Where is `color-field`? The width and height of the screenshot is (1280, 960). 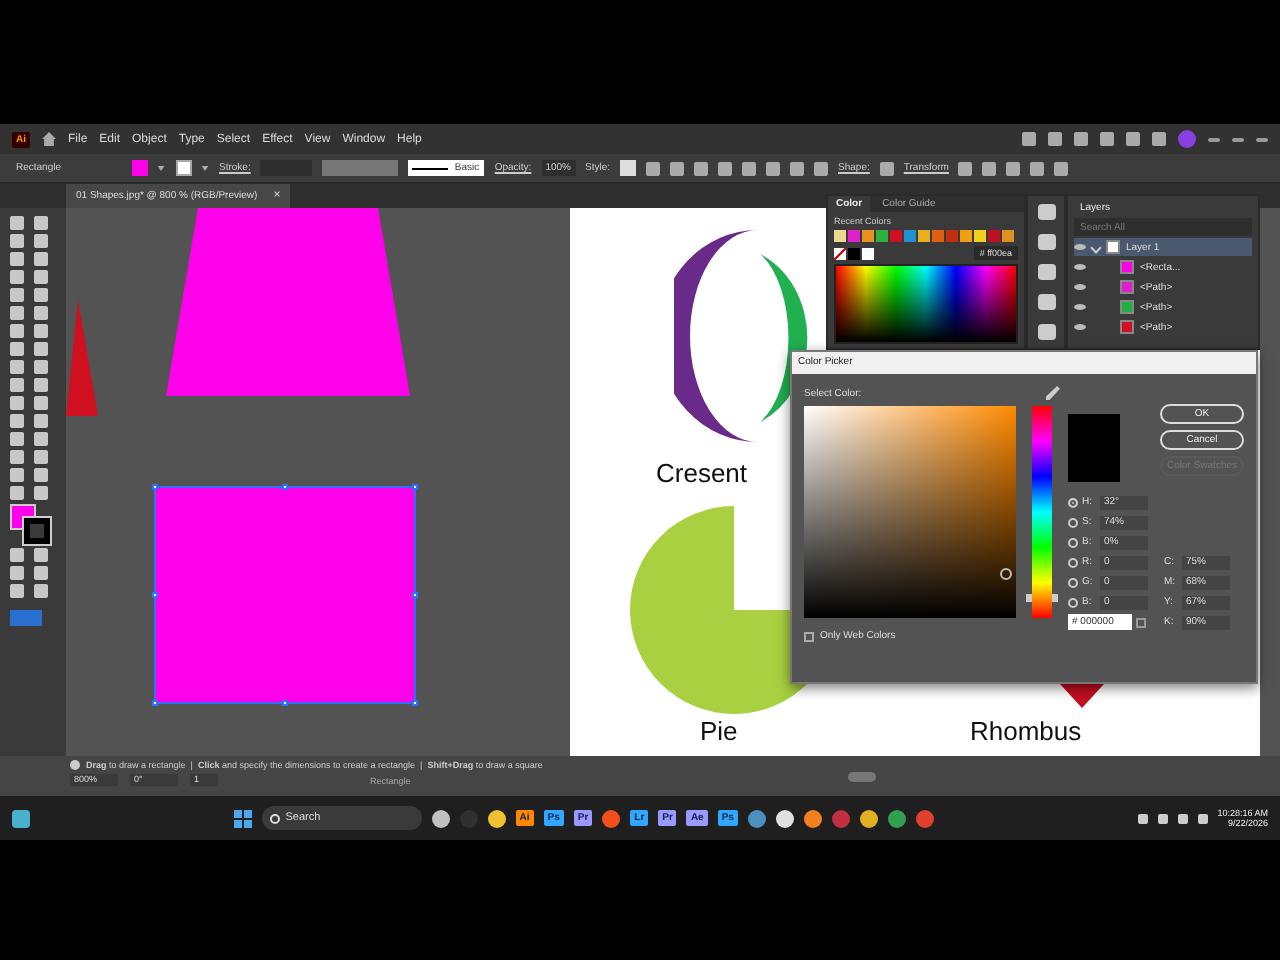 color-field is located at coordinates (910, 512).